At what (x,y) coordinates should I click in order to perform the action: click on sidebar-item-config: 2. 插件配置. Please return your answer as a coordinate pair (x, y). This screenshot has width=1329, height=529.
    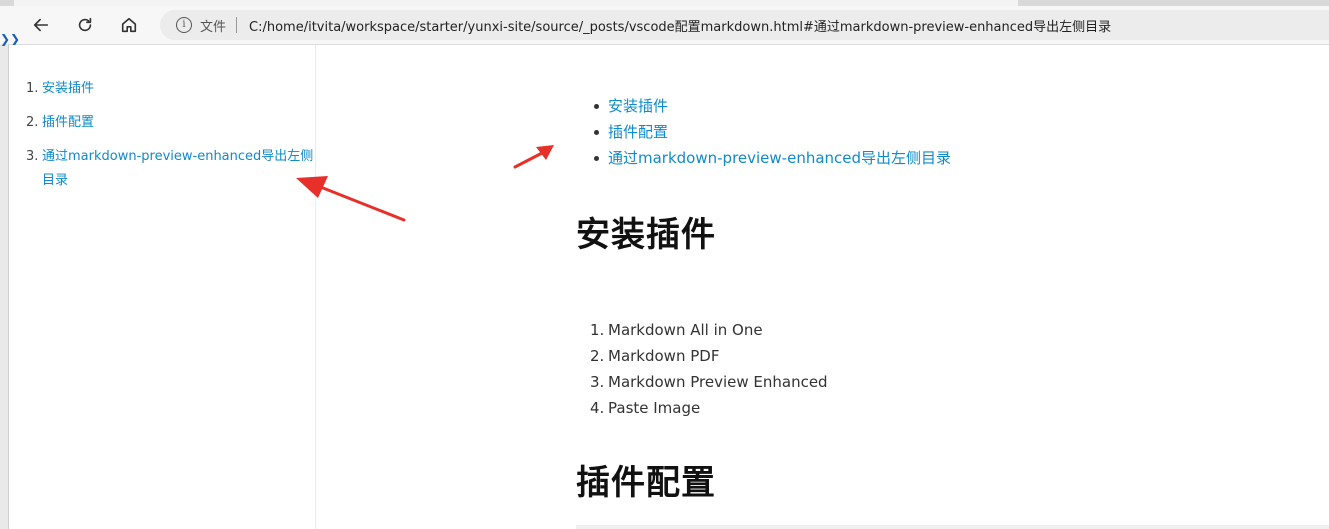
    Looking at the image, I should click on (171, 123).